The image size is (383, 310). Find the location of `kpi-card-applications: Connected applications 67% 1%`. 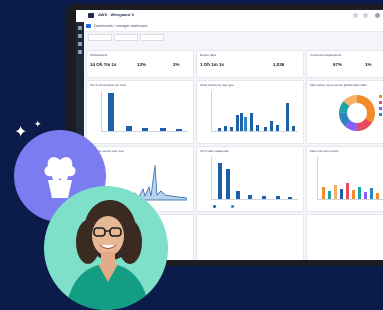

kpi-card-applications: Connected applications 67% 1% is located at coordinates (344, 64).